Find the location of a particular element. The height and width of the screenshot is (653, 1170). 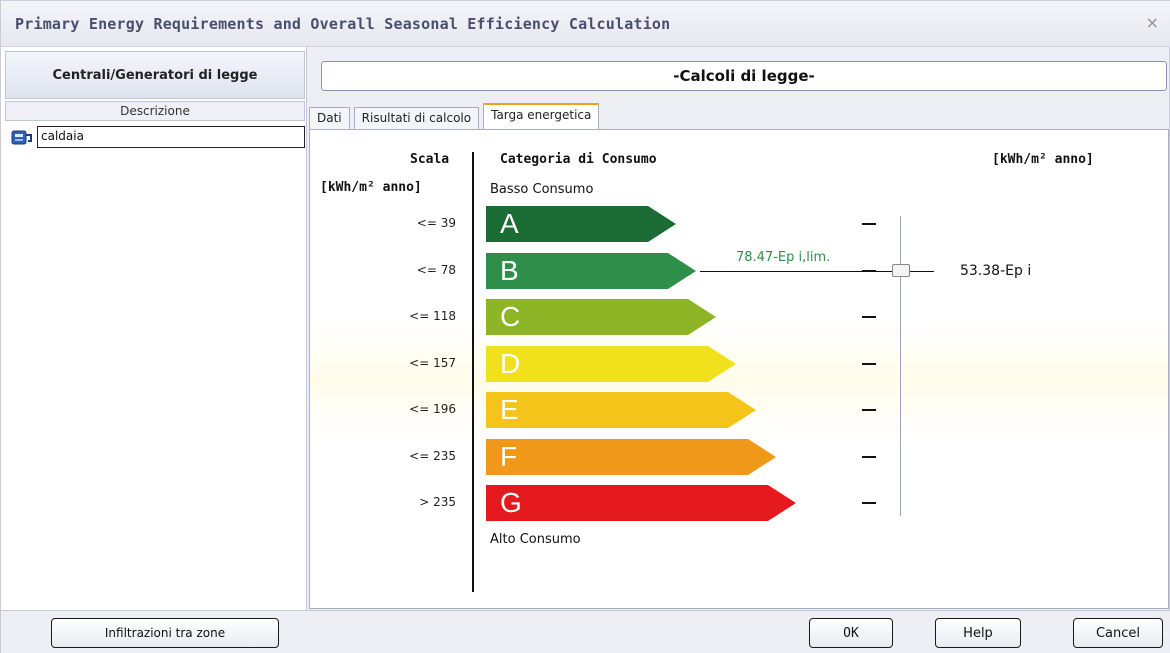

energy-class-band-a: A is located at coordinates (581, 224).